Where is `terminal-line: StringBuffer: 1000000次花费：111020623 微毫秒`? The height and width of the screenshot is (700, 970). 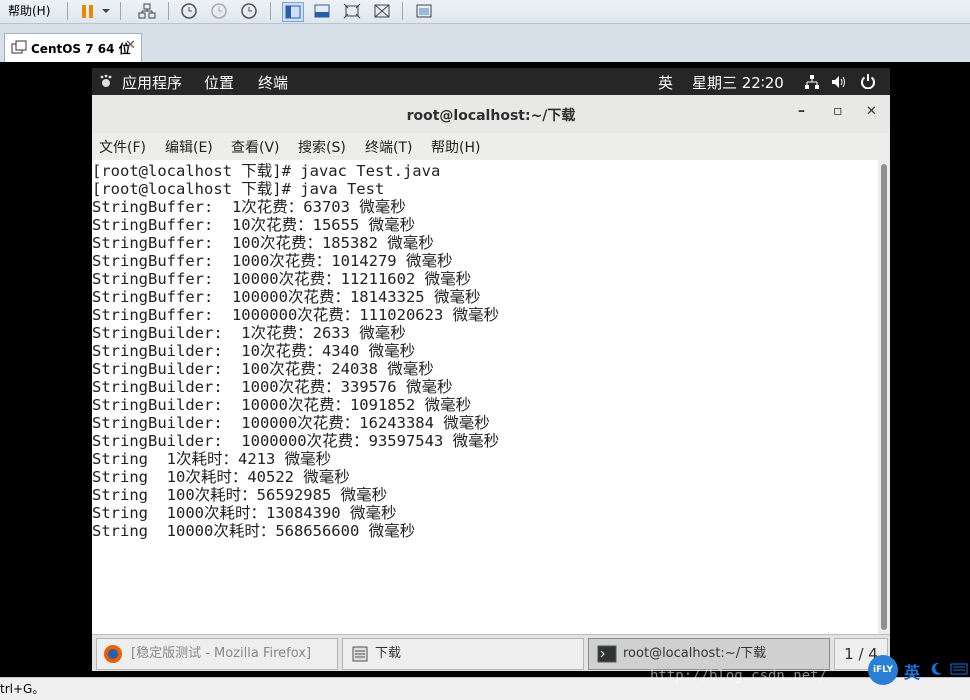
terminal-line: StringBuffer: 1000000次花费：111020623 微毫秒 is located at coordinates (296, 315).